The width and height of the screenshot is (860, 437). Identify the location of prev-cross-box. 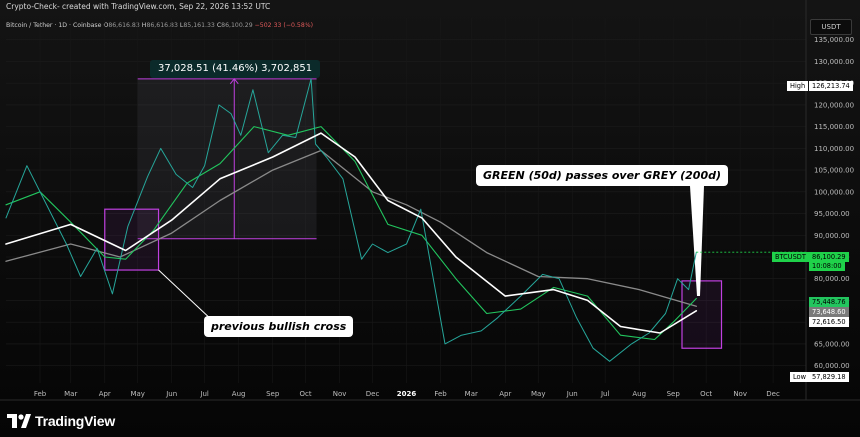
(132, 239).